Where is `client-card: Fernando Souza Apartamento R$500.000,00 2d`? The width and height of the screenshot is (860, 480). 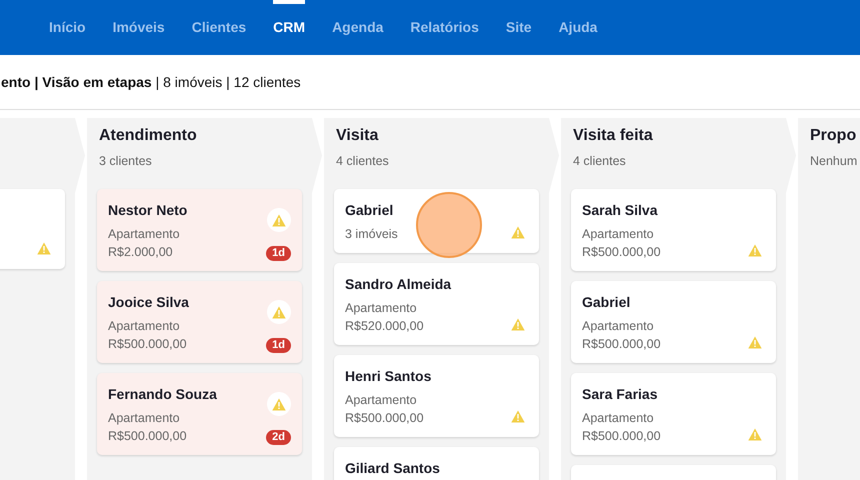
client-card: Fernando Souza Apartamento R$500.000,00 2d is located at coordinates (199, 414).